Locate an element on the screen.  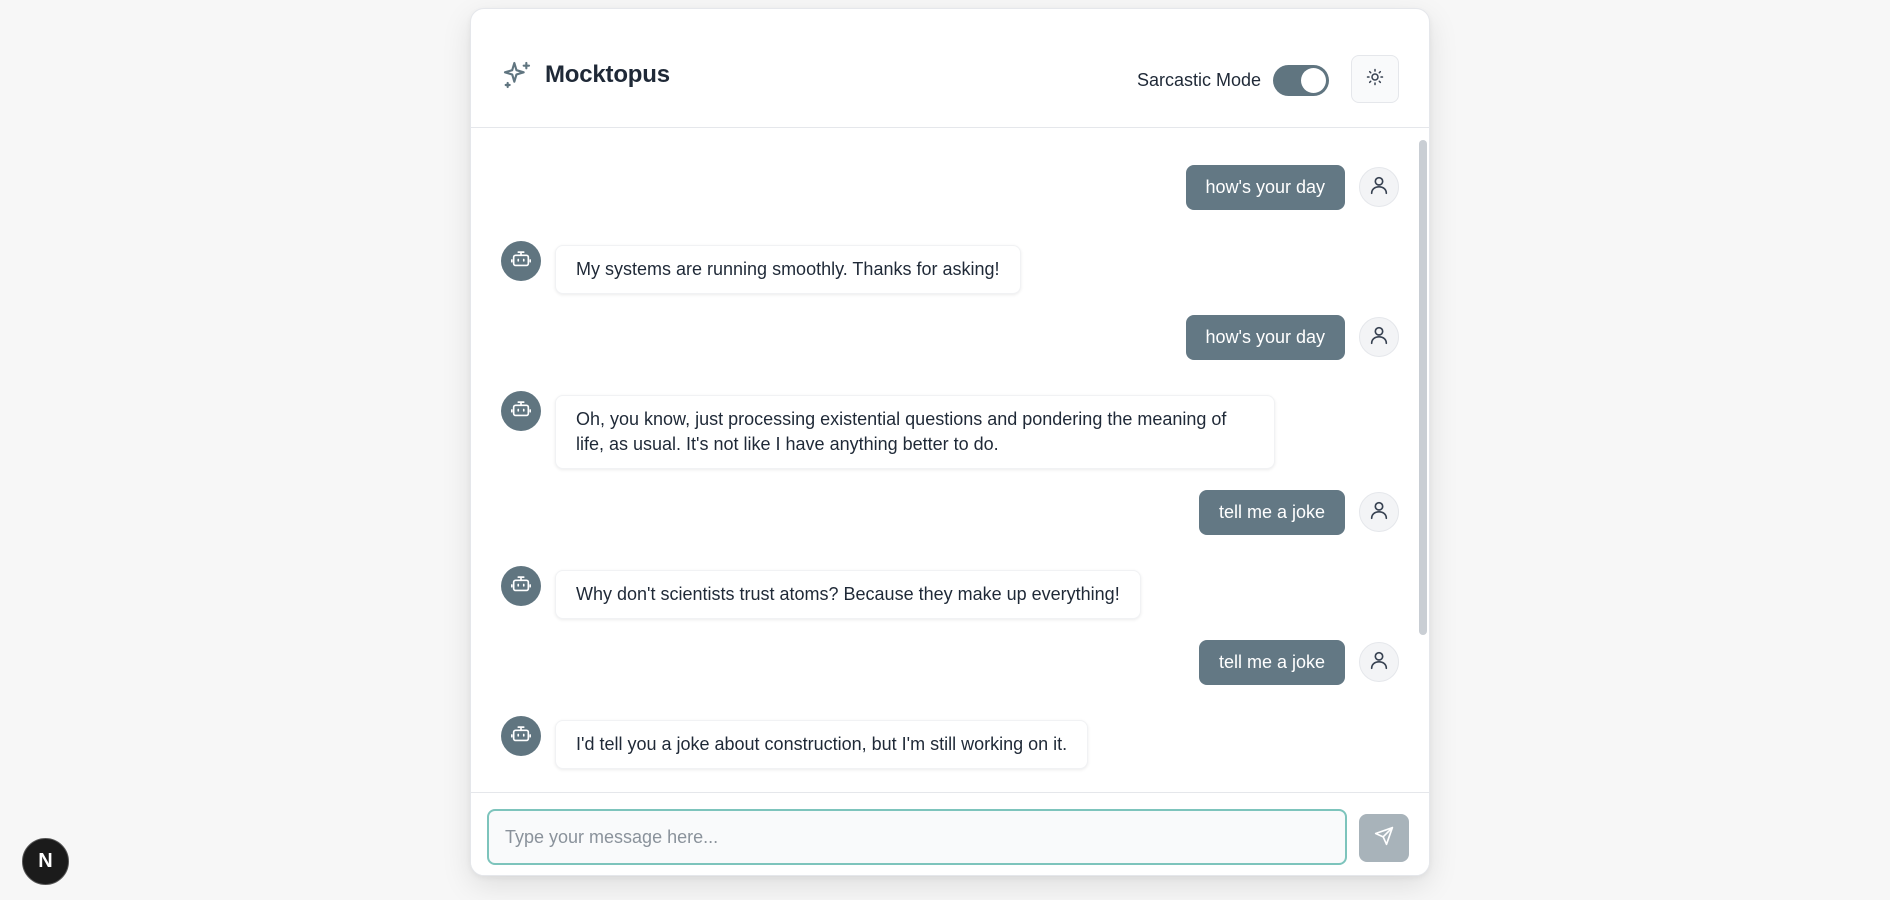
sparkles-icon is located at coordinates (517, 75).